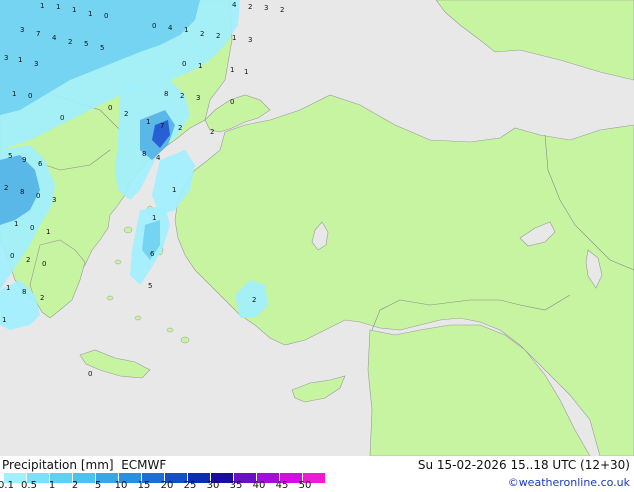 The height and width of the screenshot is (492, 634). I want to click on colorbar-tick-label: 5, so click(98, 485).